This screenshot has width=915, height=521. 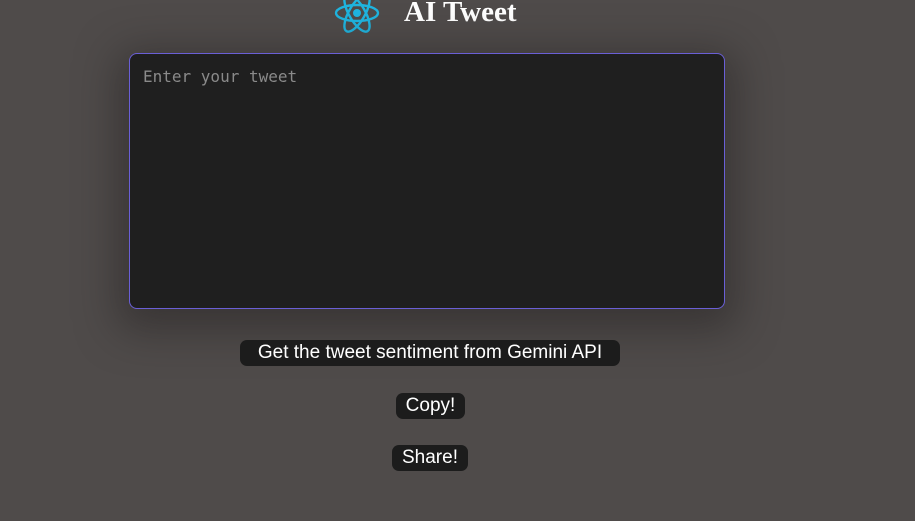 I want to click on app-header: AI Tweet, so click(x=457, y=16).